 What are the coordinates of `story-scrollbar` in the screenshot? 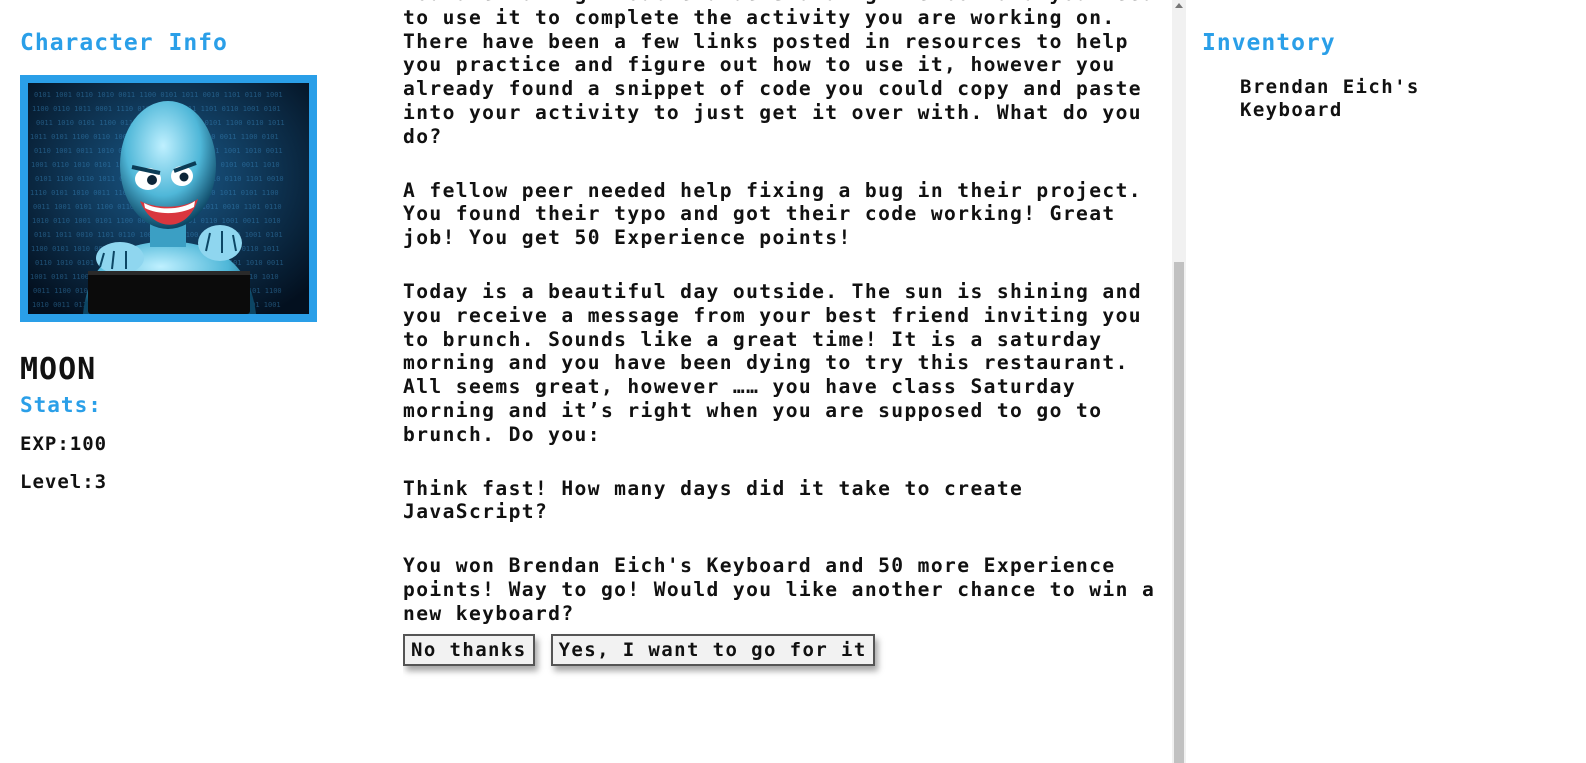 It's located at (1179, 381).